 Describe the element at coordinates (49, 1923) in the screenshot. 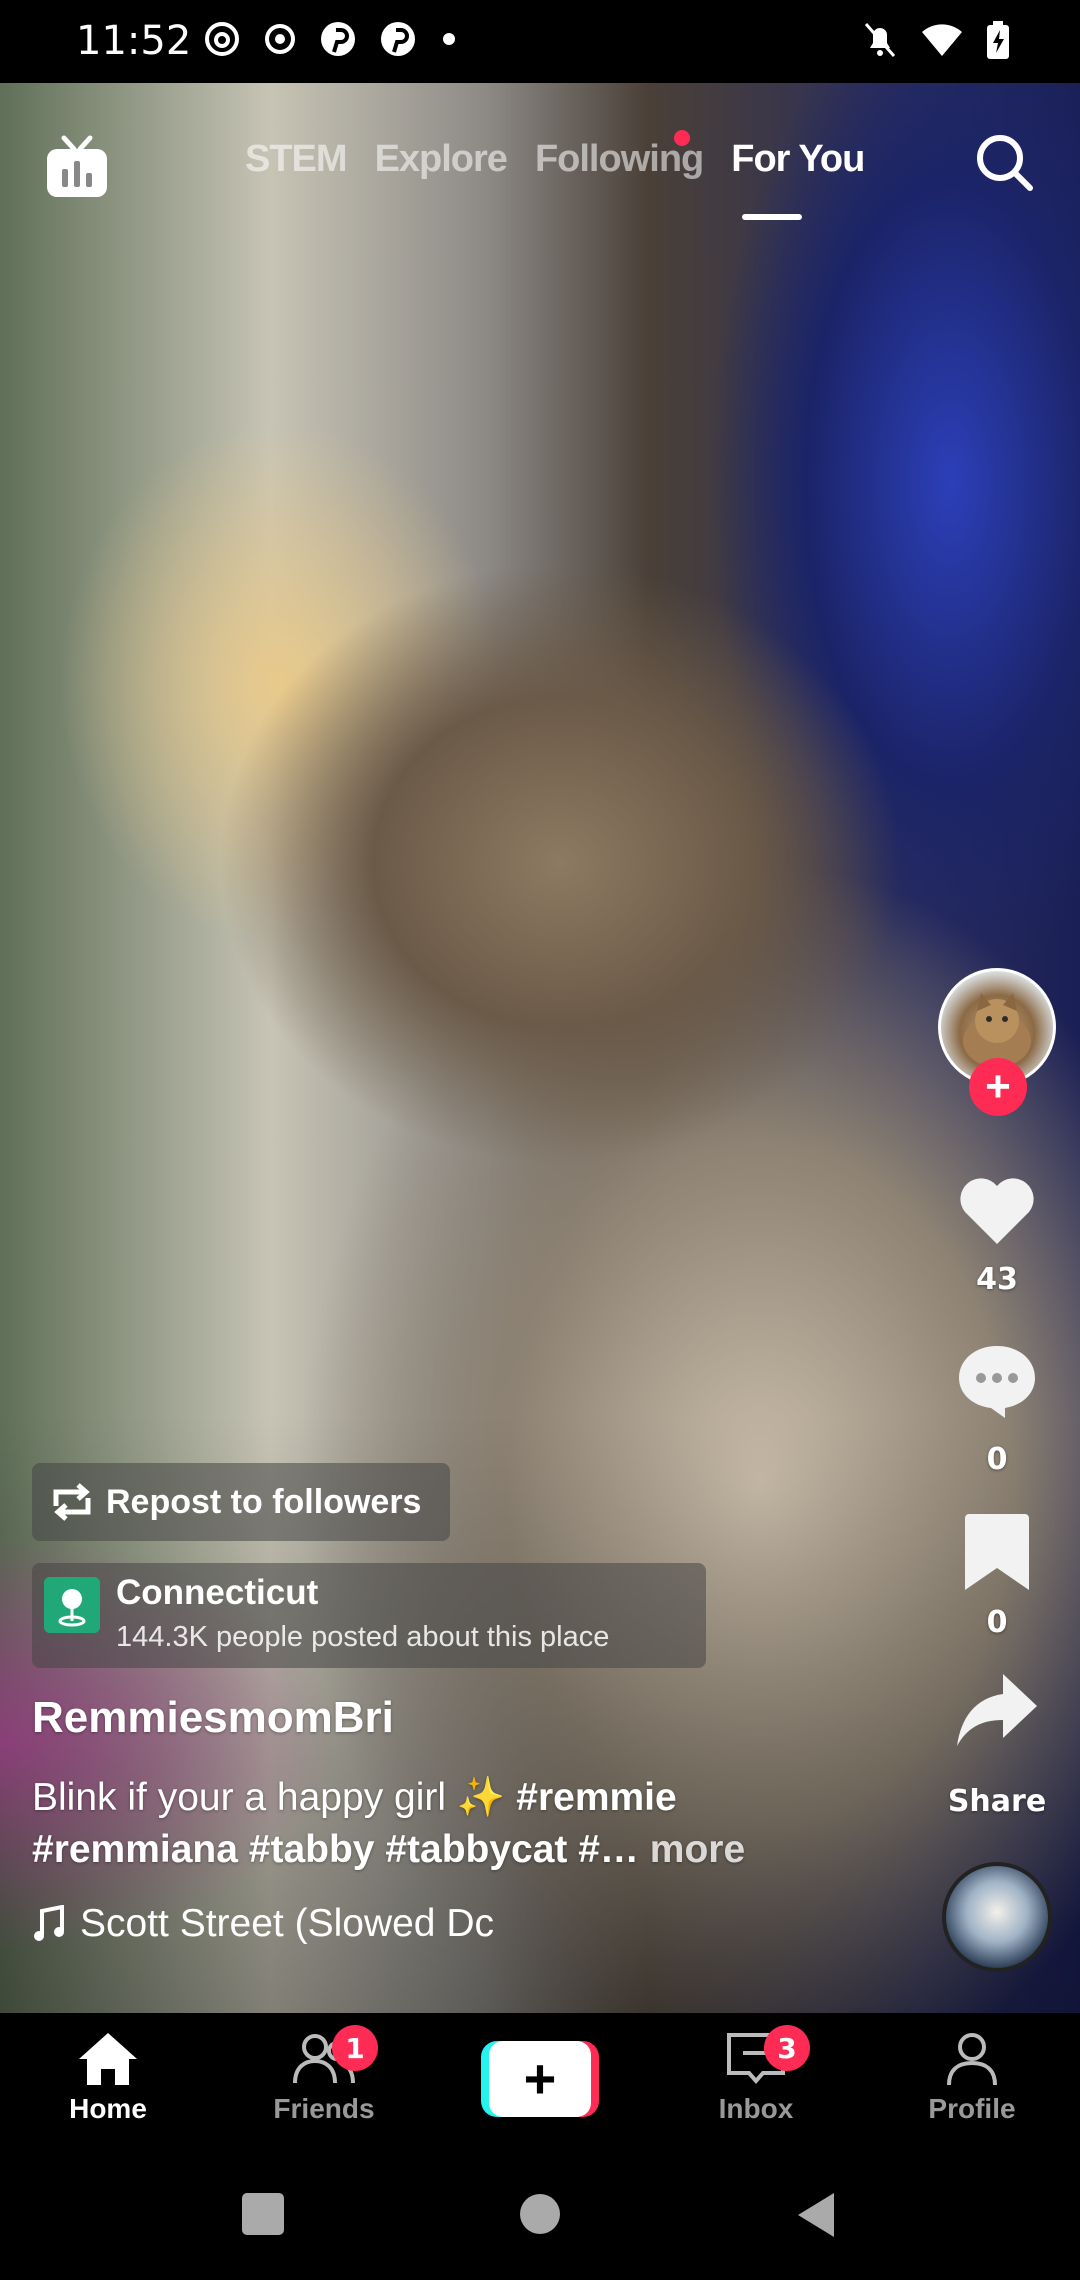

I see `music-note-icon` at that location.